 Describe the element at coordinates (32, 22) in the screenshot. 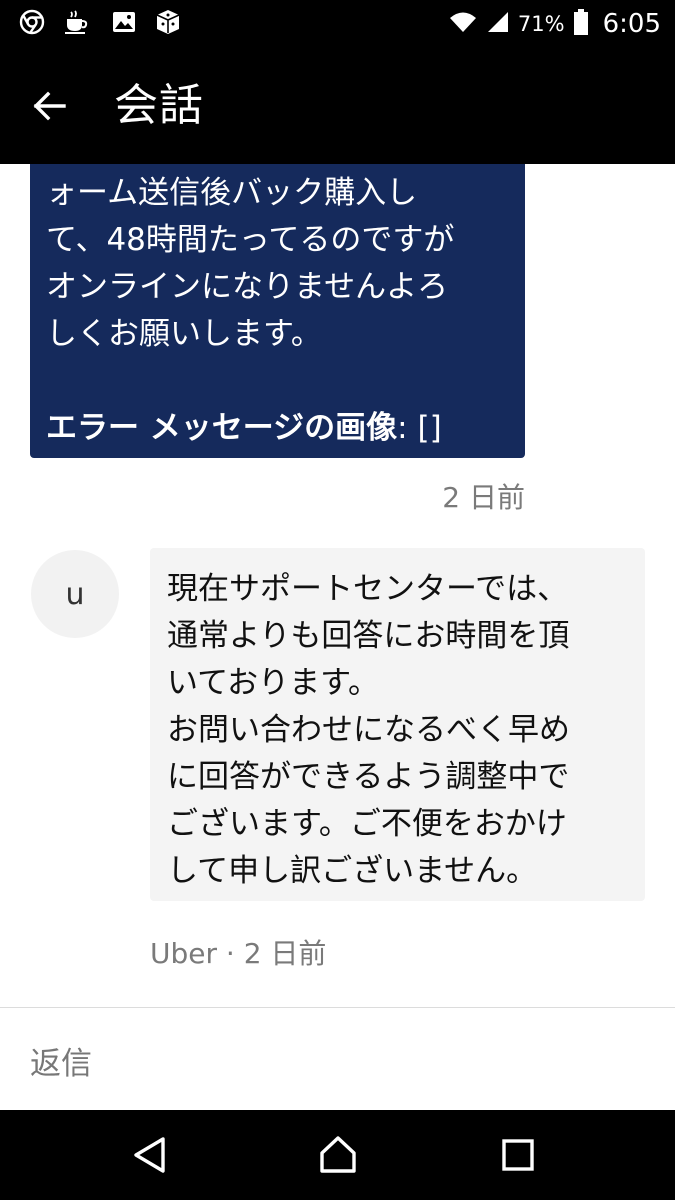

I see `chrome-icon` at that location.